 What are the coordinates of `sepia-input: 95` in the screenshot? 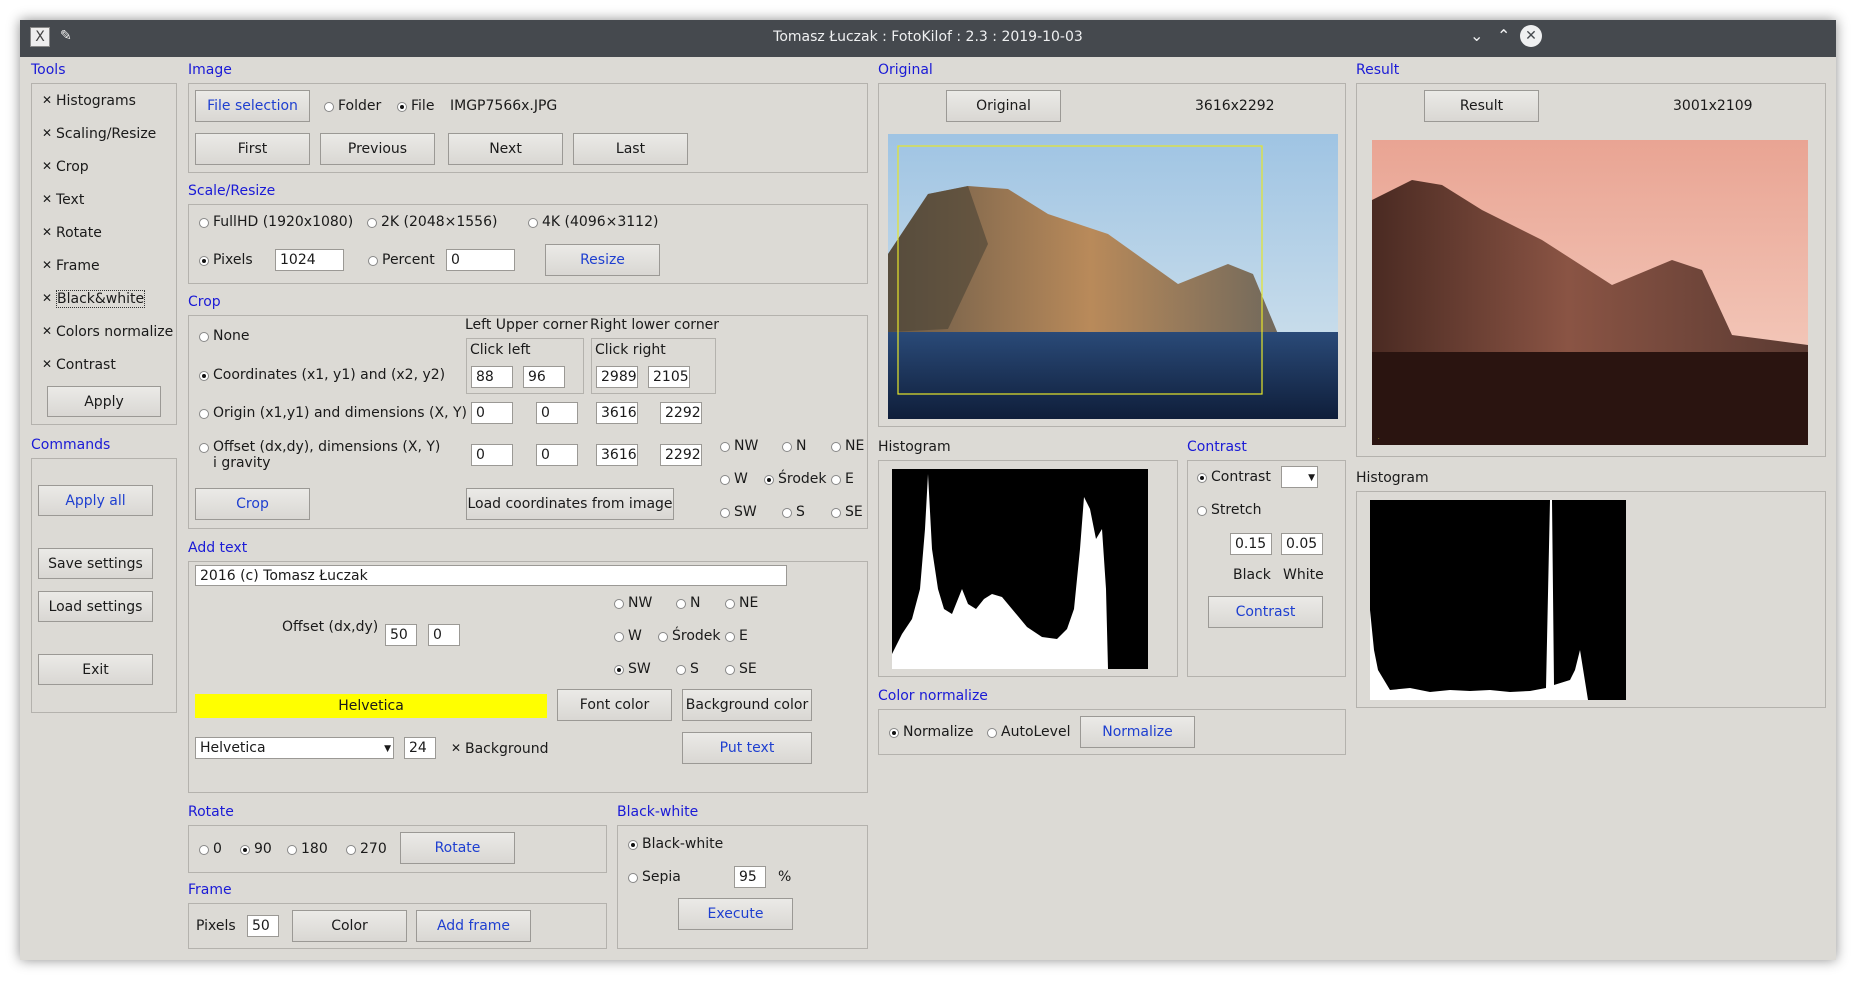 It's located at (750, 877).